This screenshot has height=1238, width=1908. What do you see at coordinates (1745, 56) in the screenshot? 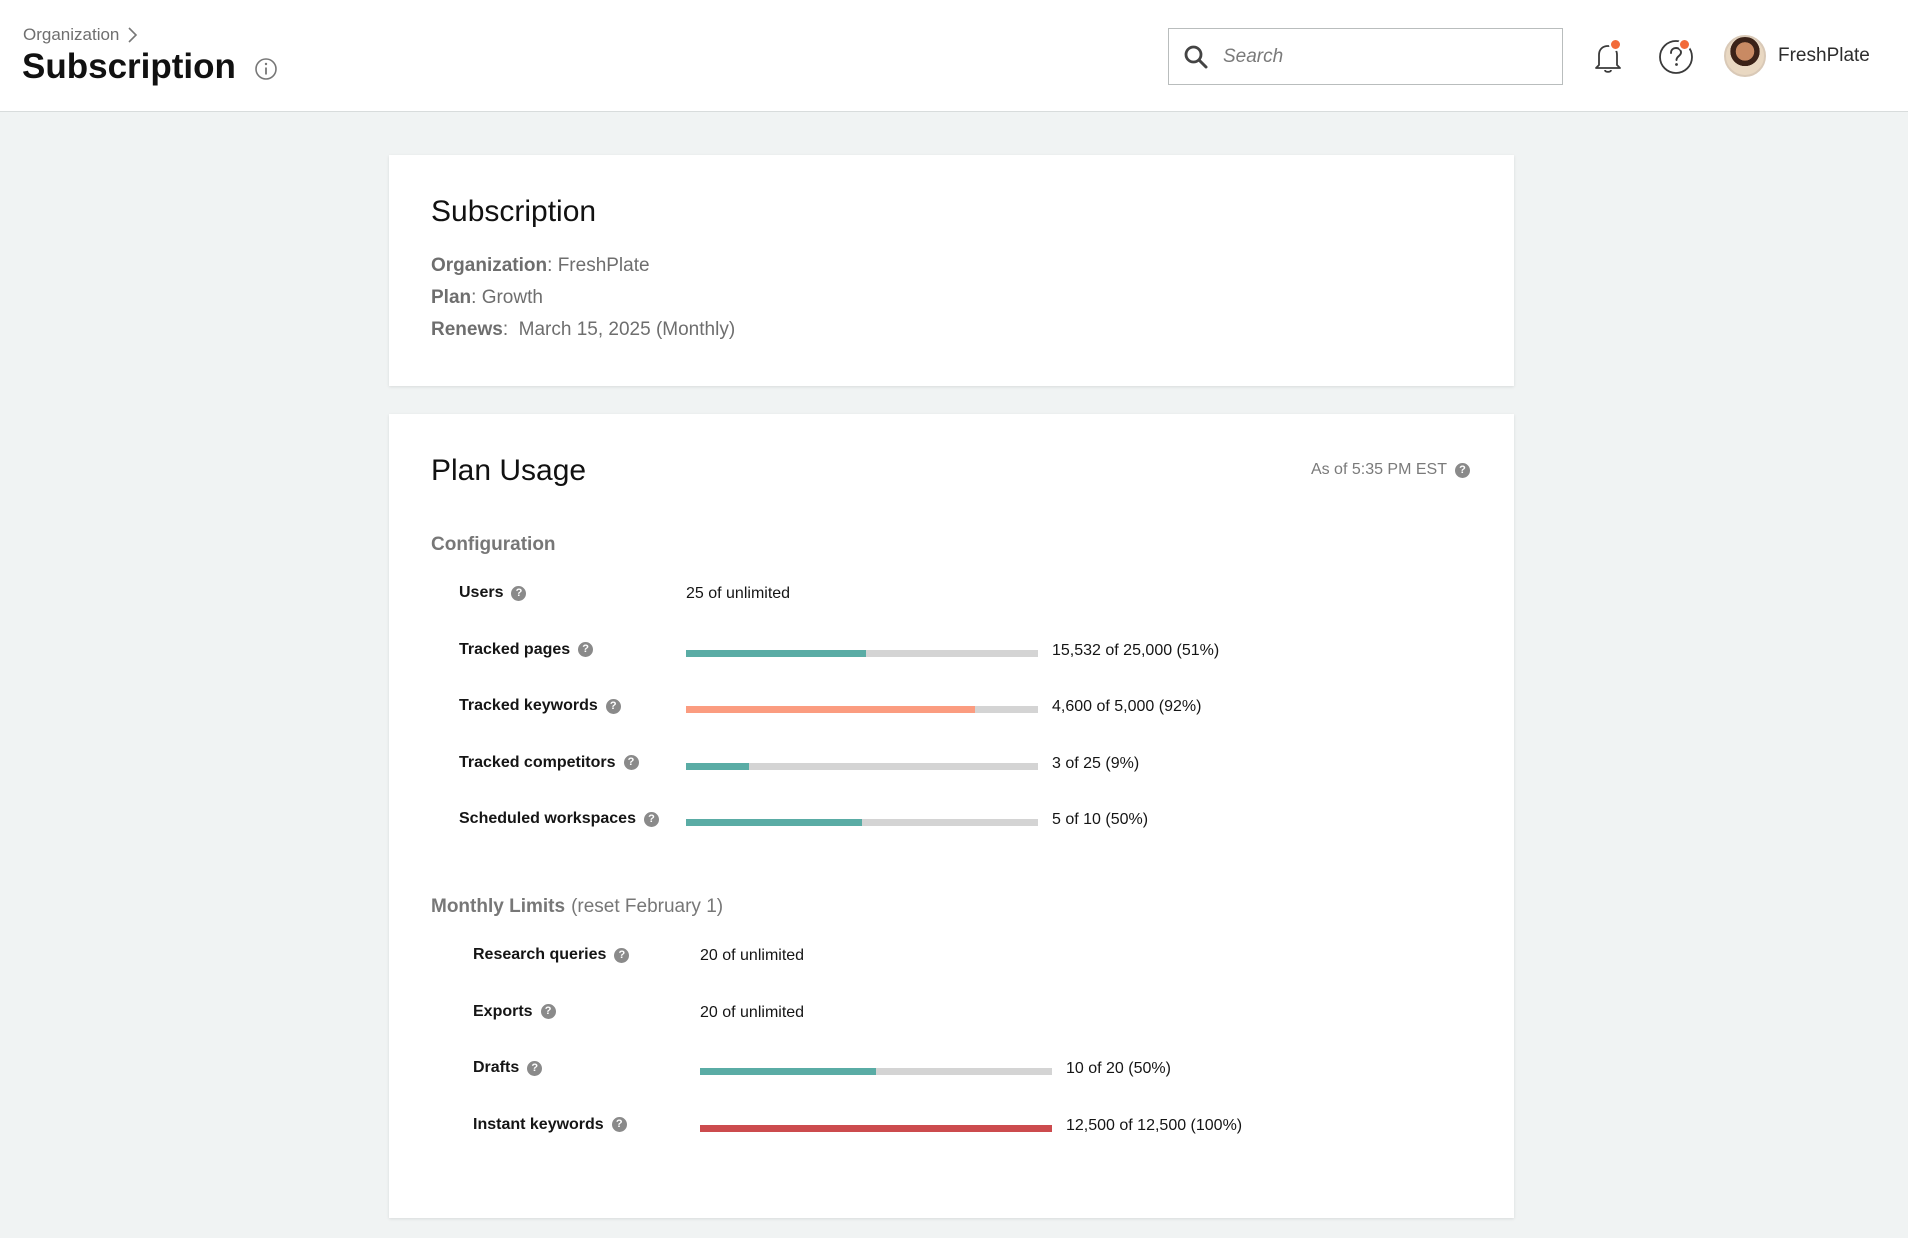
I see `avatar` at bounding box center [1745, 56].